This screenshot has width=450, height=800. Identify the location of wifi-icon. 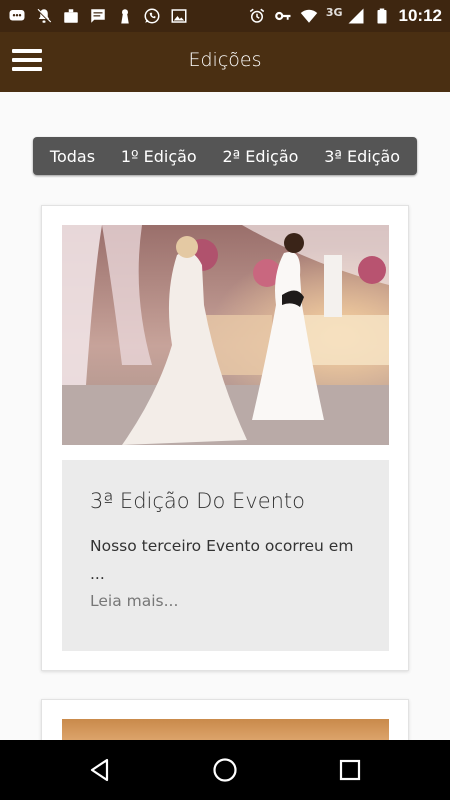
(309, 16).